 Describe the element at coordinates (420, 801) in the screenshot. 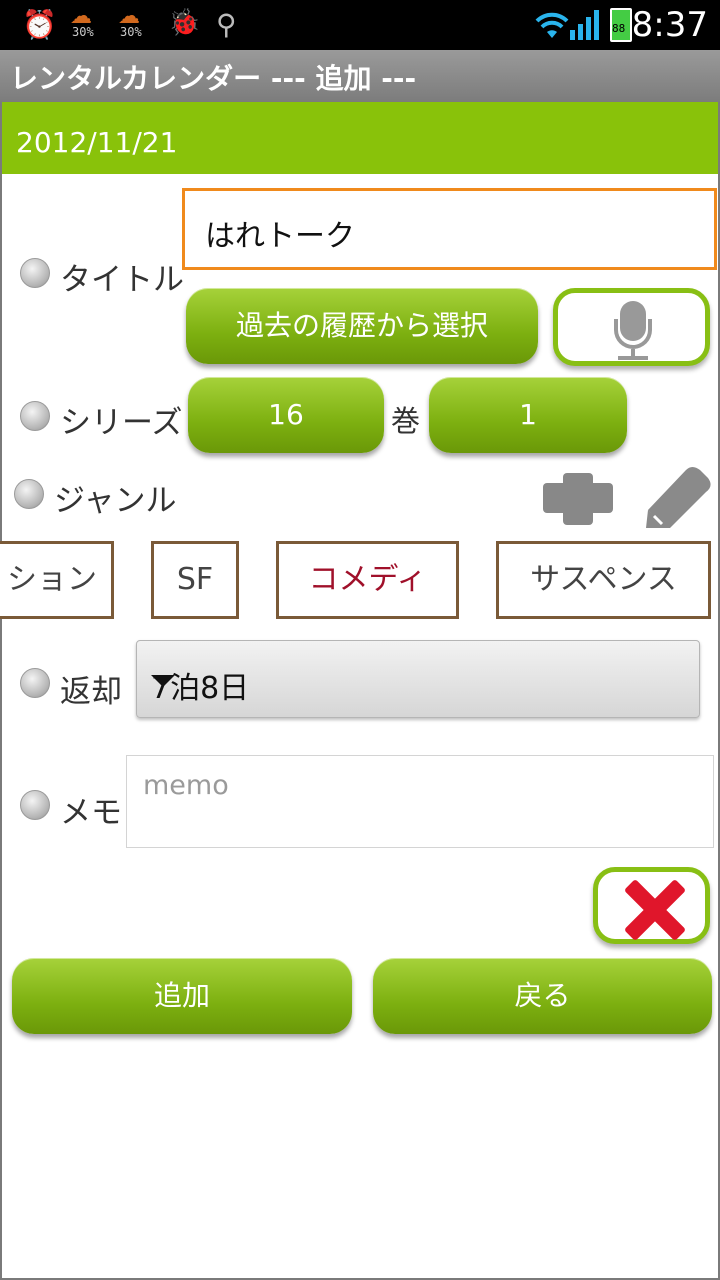

I see `memo-input: memo` at that location.